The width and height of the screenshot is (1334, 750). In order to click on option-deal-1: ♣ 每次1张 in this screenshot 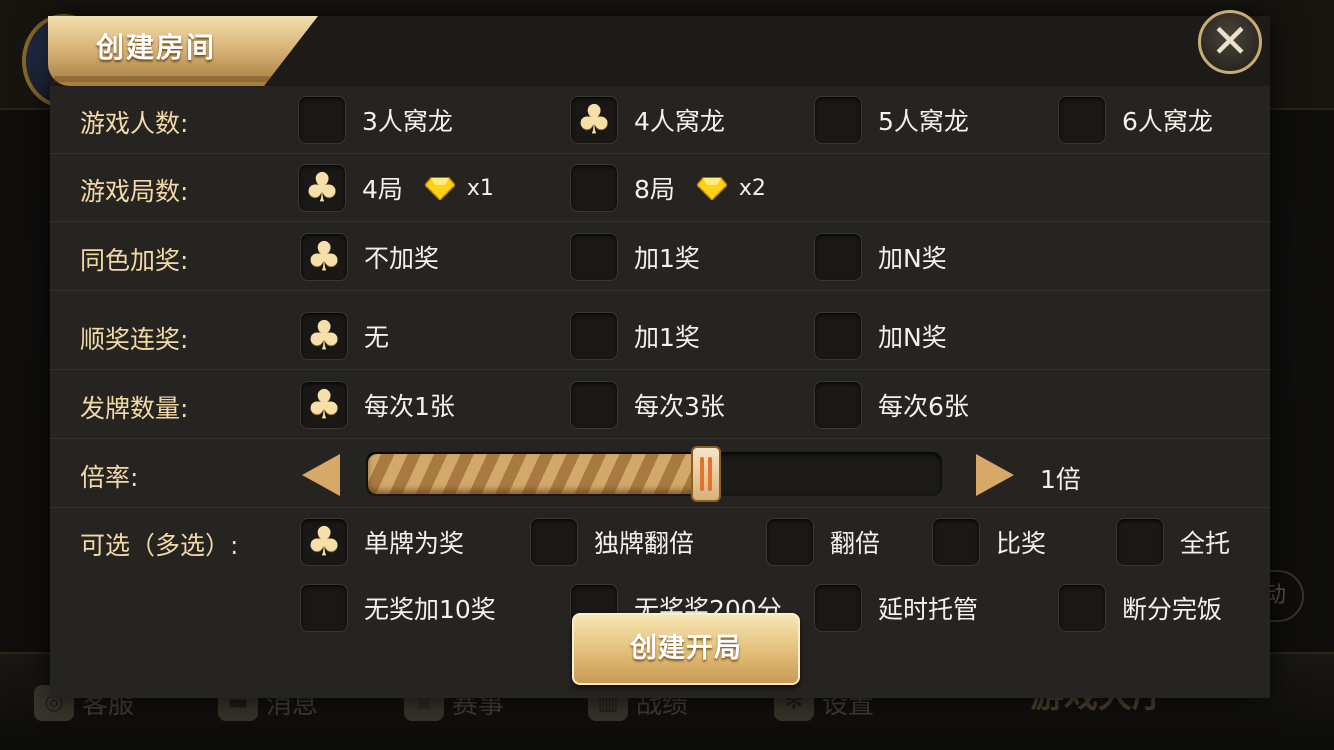, I will do `click(377, 405)`.